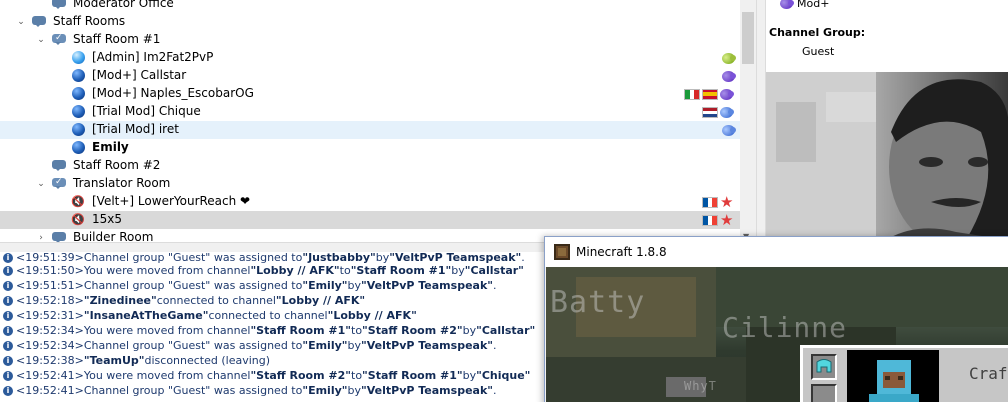 The height and width of the screenshot is (402, 1008). Describe the element at coordinates (692, 94) in the screenshot. I see `italy-flag-icon` at that location.